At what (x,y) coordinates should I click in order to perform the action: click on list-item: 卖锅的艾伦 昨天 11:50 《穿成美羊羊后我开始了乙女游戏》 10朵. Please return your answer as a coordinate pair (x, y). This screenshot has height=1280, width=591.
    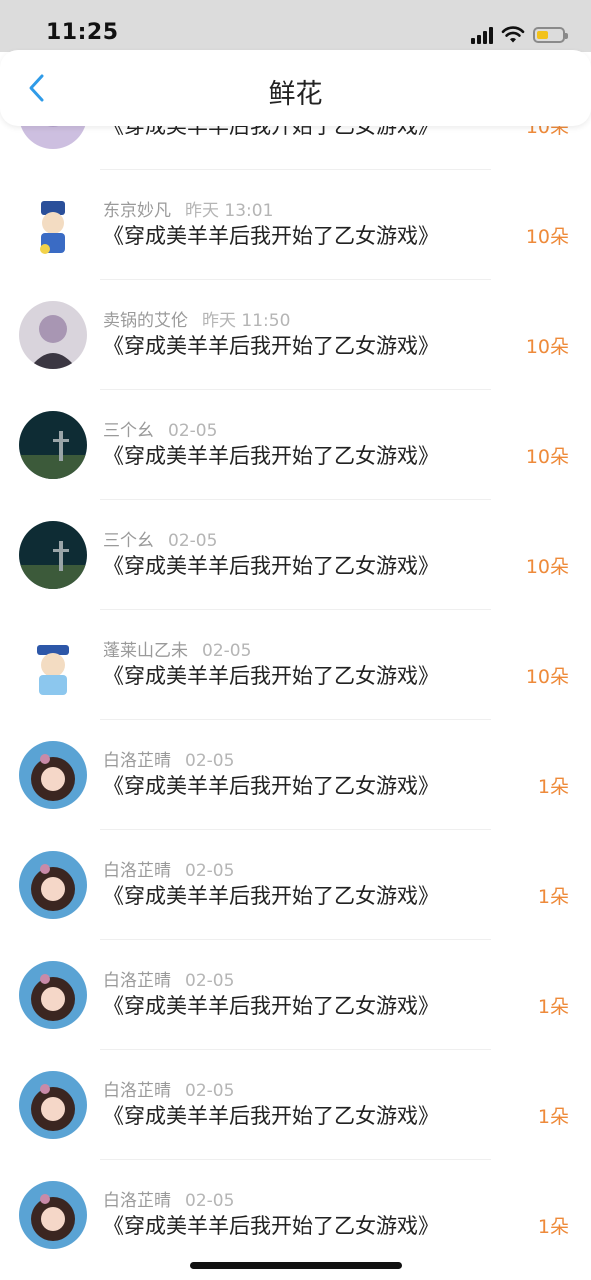
    Looking at the image, I should click on (295, 335).